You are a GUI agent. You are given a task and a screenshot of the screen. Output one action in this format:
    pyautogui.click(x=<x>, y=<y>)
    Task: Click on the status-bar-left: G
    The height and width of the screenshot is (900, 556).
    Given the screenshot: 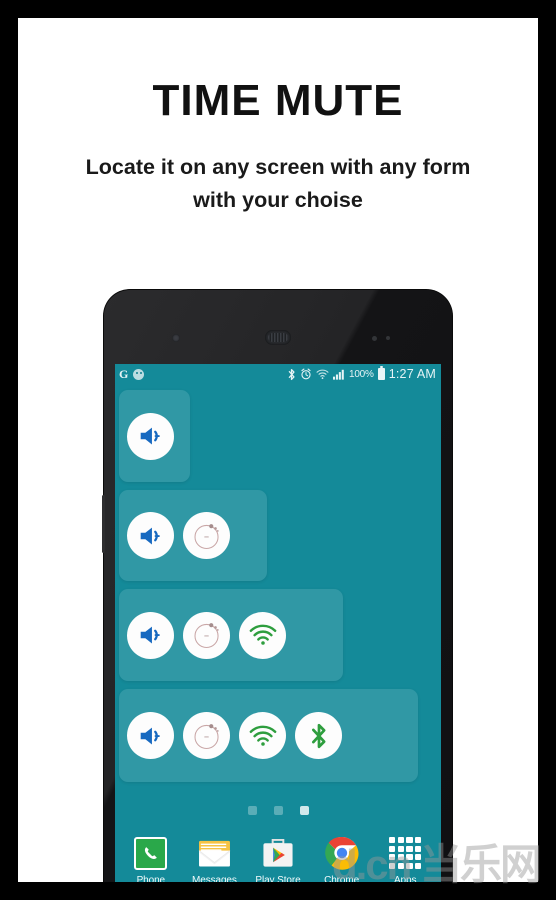 What is the action you would take?
    pyautogui.click(x=132, y=374)
    